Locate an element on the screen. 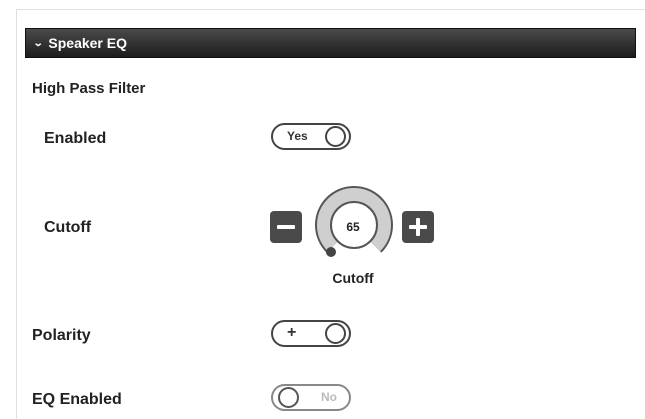 This screenshot has width=645, height=419. enabled-label: Enabled is located at coordinates (75, 138).